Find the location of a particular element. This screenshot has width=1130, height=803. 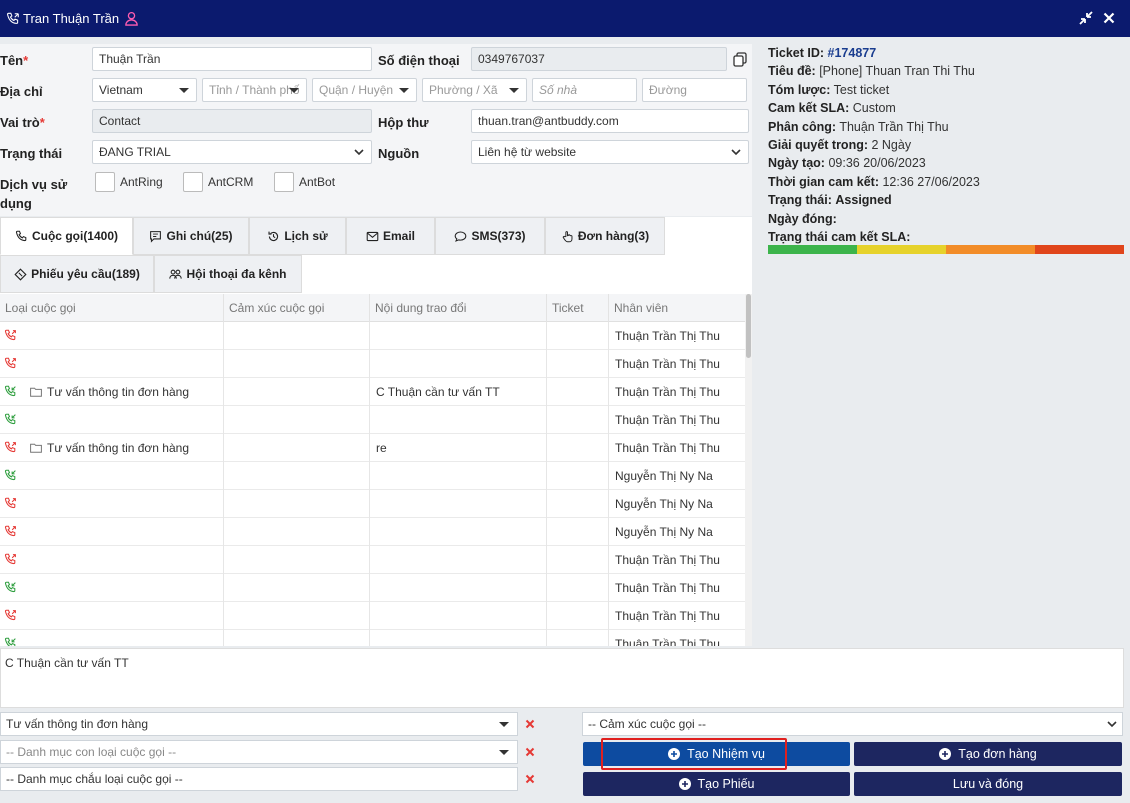

table-cell-content: re is located at coordinates (458, 448).